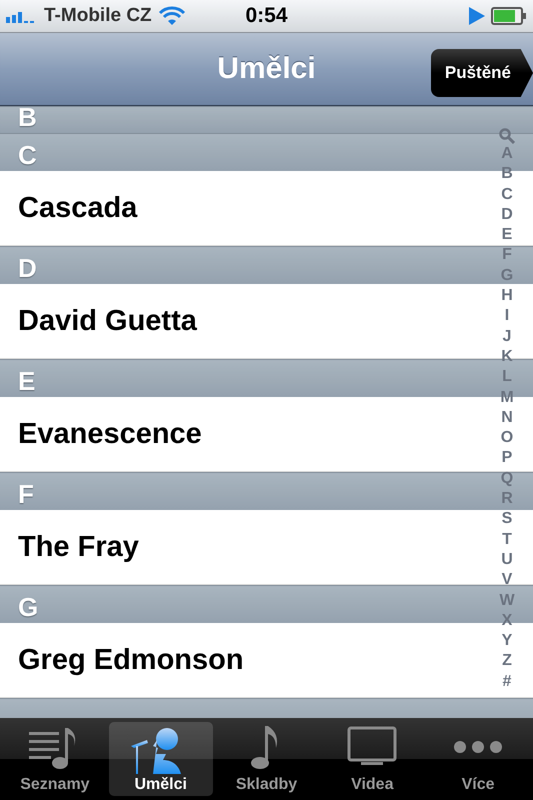 The image size is (533, 800). Describe the element at coordinates (477, 16) in the screenshot. I see `play-icon` at that location.